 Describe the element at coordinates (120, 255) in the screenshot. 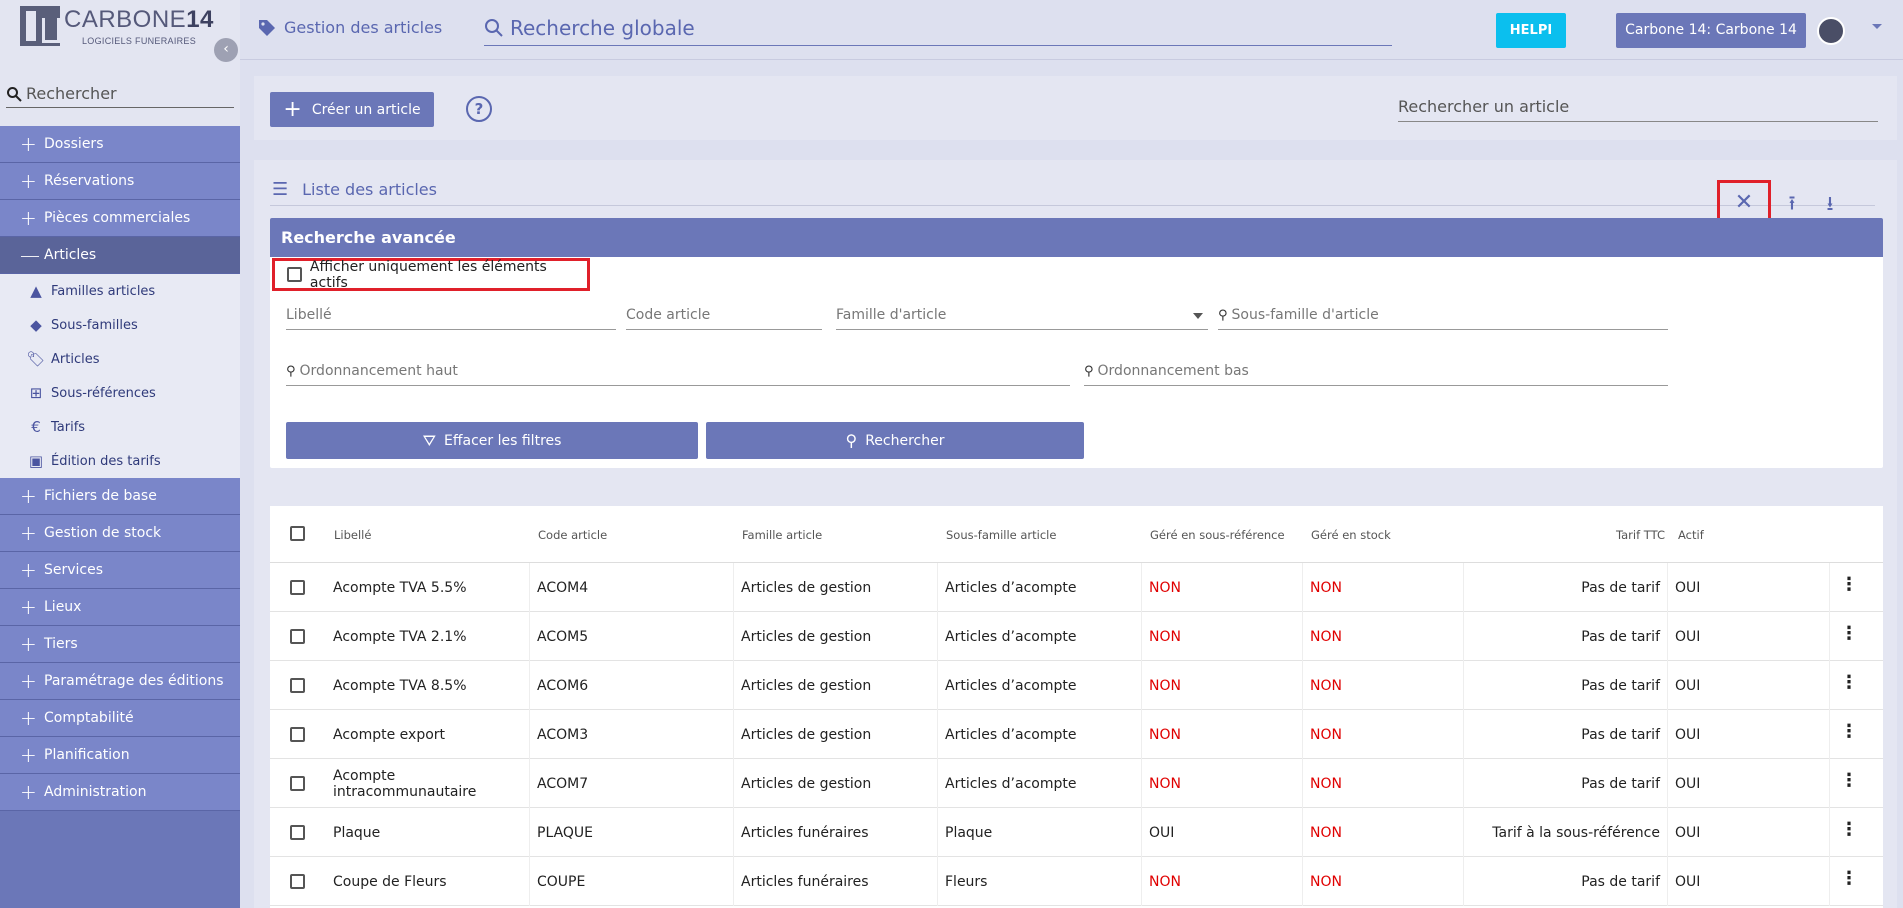

I see `sidebar-item-articles: — Articles` at that location.